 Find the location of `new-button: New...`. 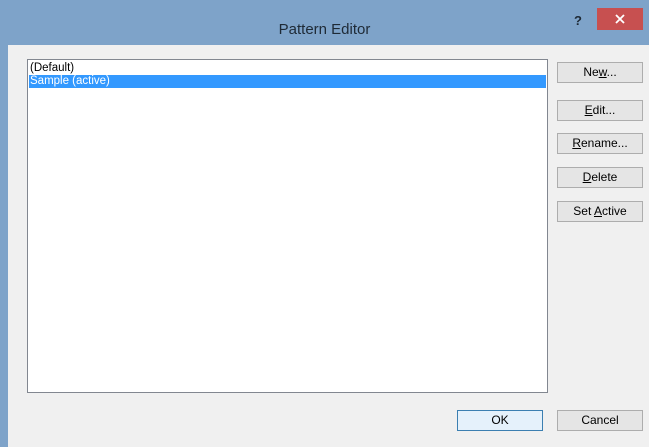

new-button: New... is located at coordinates (600, 72).